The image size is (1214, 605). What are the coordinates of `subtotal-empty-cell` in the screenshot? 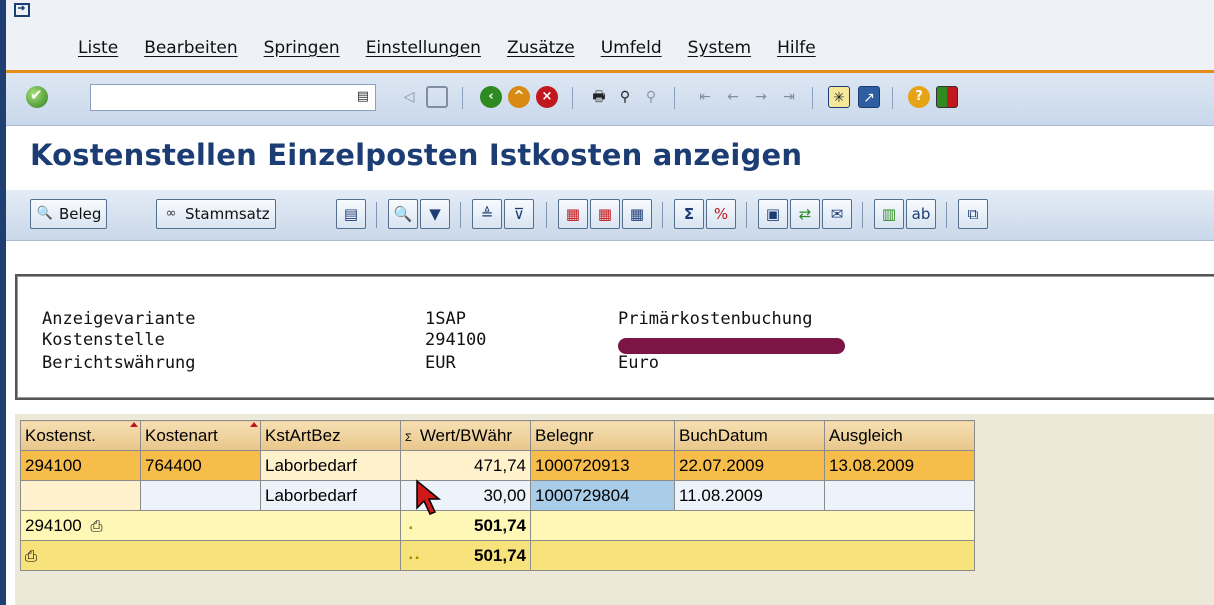 It's located at (752, 525).